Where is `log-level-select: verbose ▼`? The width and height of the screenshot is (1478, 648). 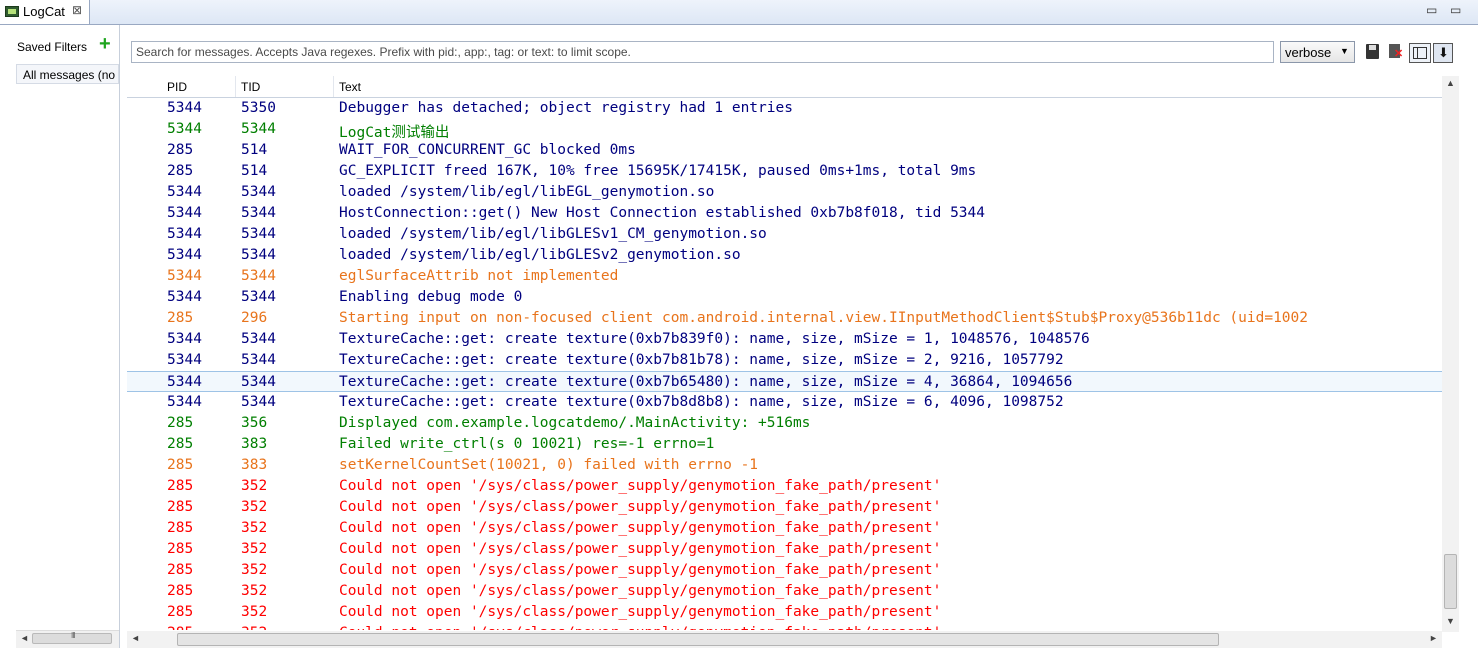 log-level-select: verbose ▼ is located at coordinates (1317, 52).